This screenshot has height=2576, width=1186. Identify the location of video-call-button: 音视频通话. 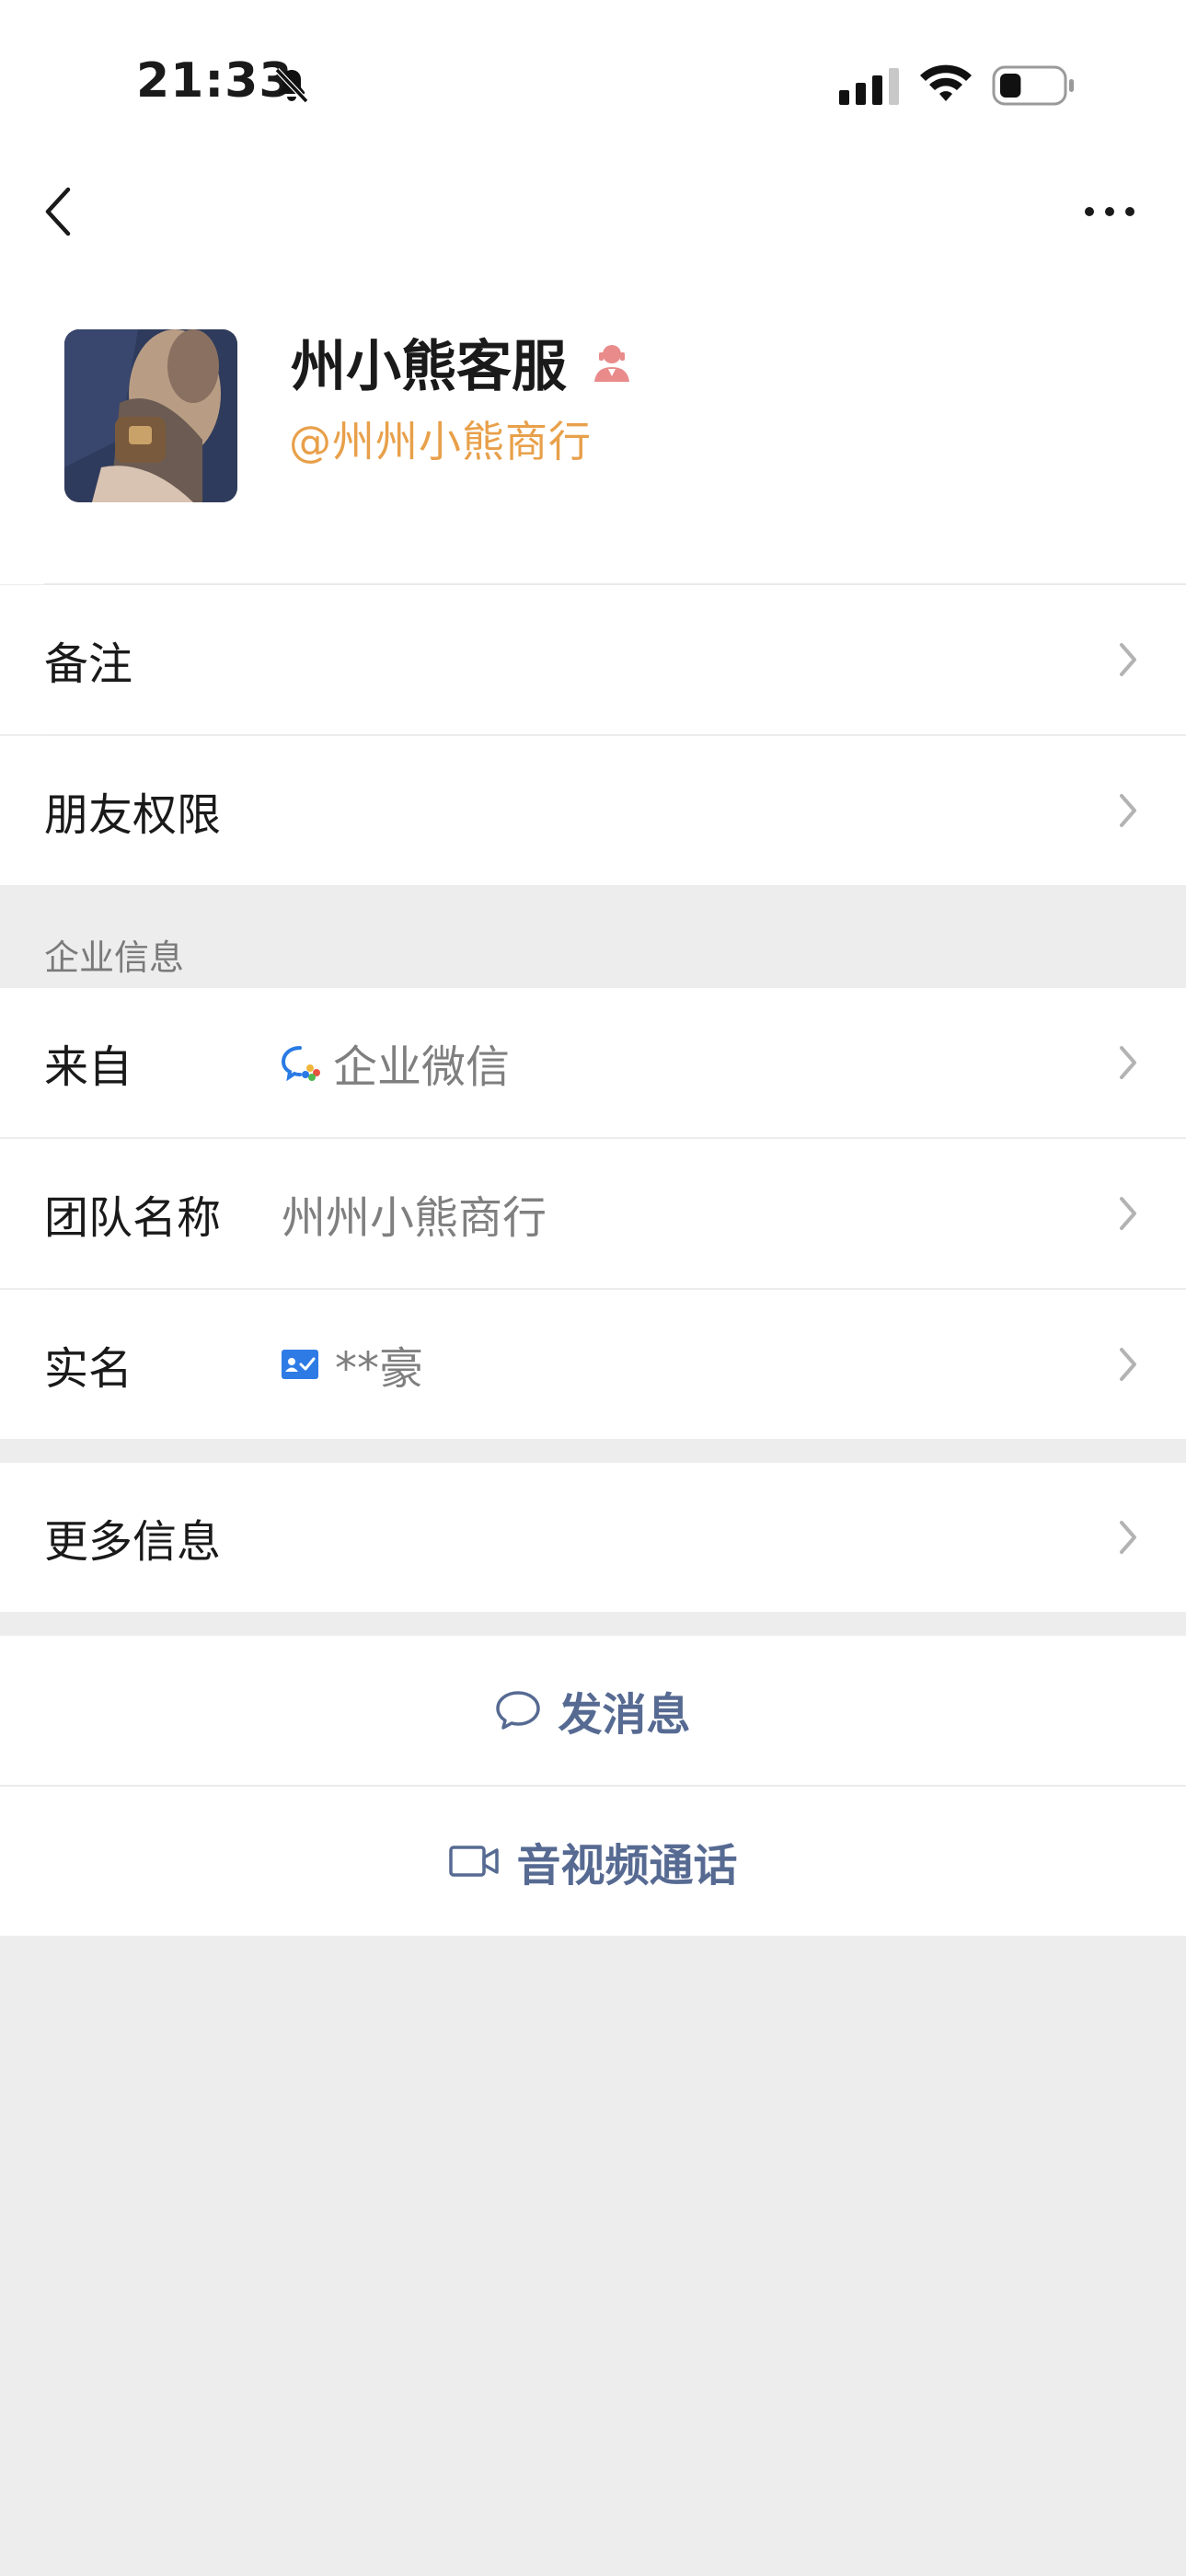
(593, 1861).